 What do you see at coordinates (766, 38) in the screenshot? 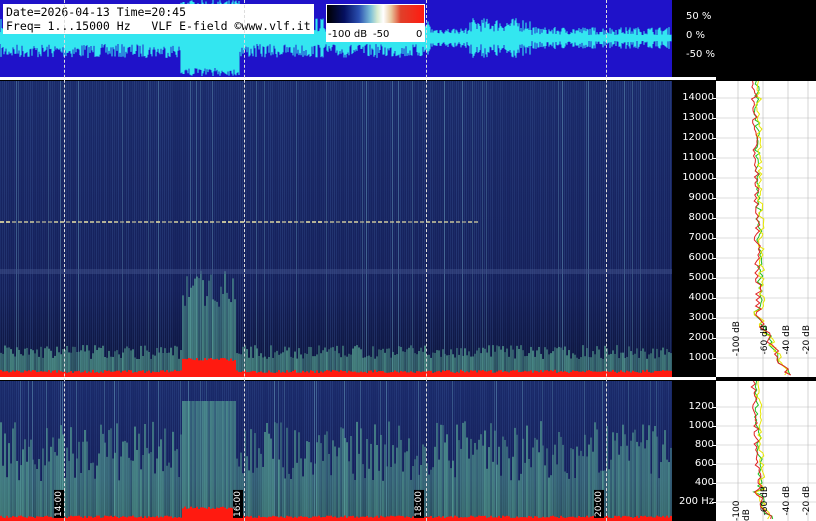
I see `waveform-axis-panel` at bounding box center [766, 38].